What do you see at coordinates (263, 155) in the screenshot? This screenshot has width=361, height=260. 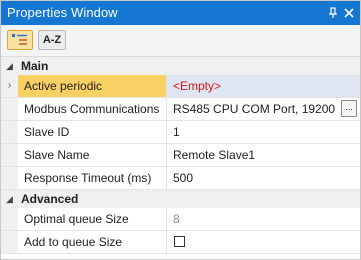 I see `property-value: Remote Slave1` at bounding box center [263, 155].